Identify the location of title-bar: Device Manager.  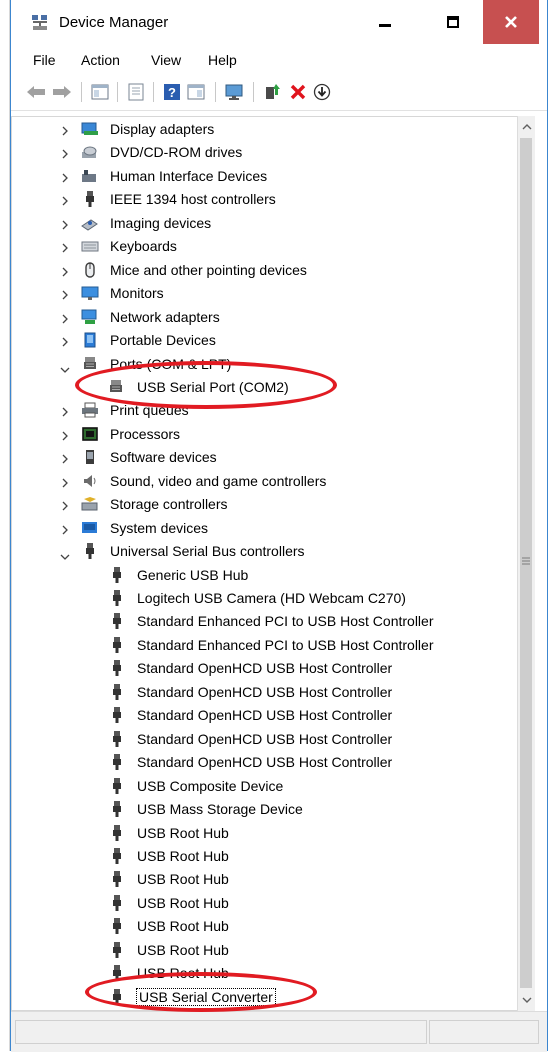
(279, 22).